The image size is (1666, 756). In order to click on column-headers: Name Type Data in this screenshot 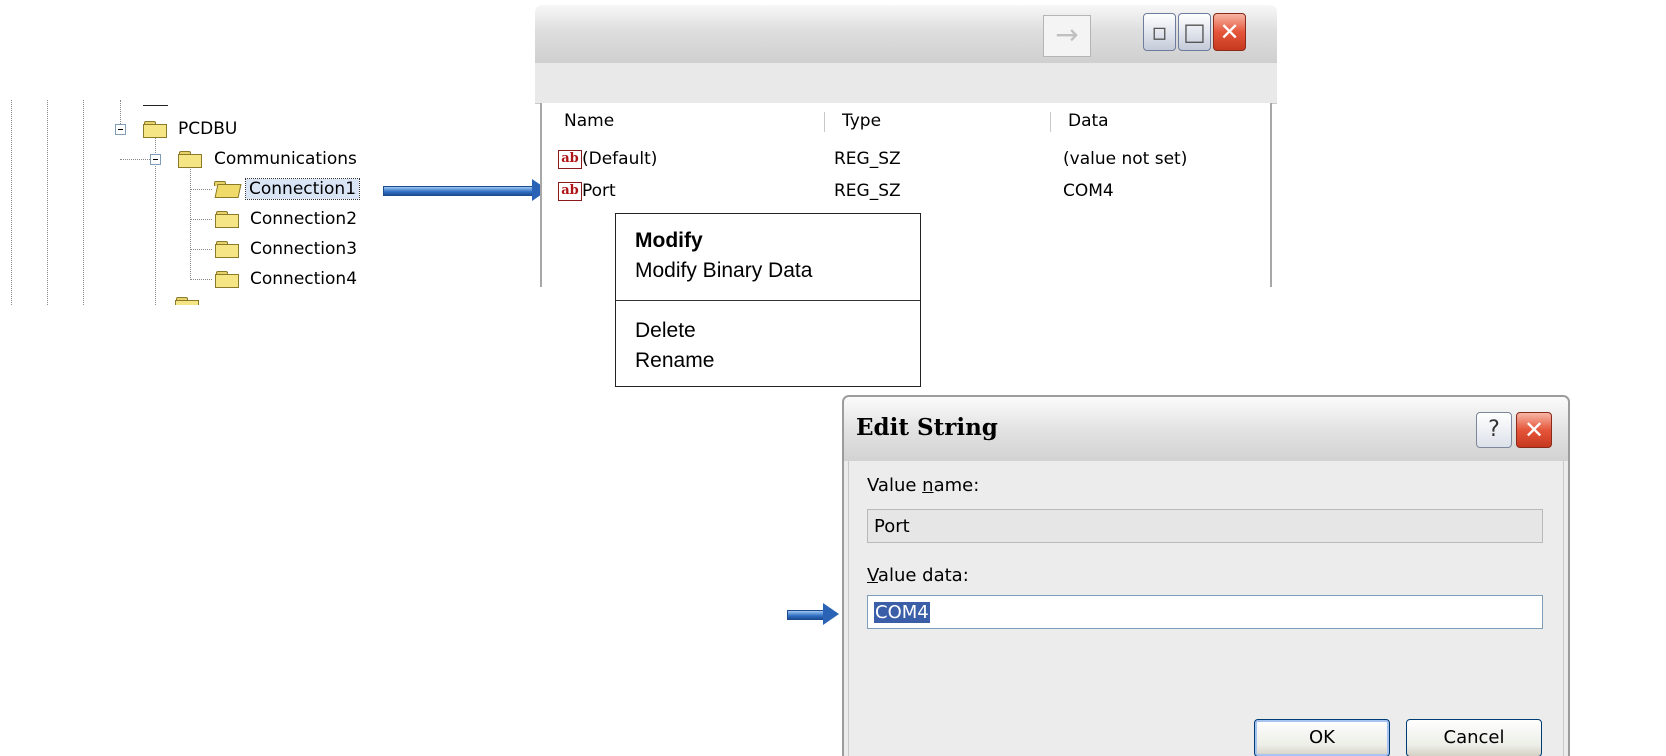, I will do `click(906, 122)`.